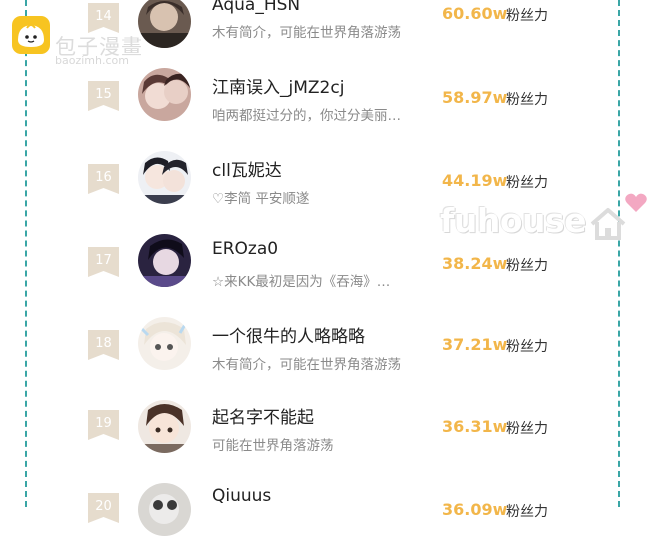 The height and width of the screenshot is (536, 650). What do you see at coordinates (103, 425) in the screenshot?
I see `rank-badge: 19` at bounding box center [103, 425].